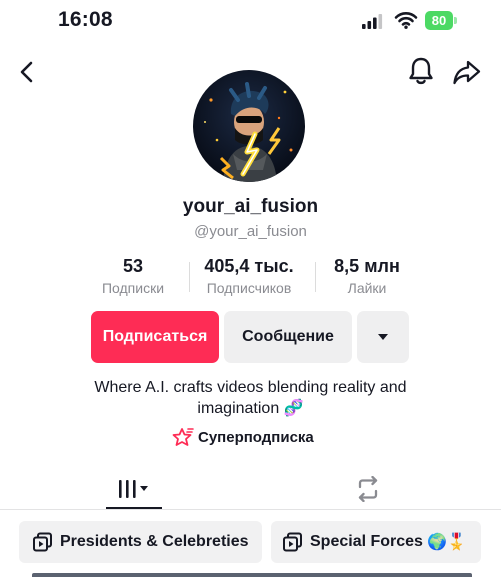 This screenshot has width=501, height=577. Describe the element at coordinates (133, 288) in the screenshot. I see `stat-label: Подписки` at that location.